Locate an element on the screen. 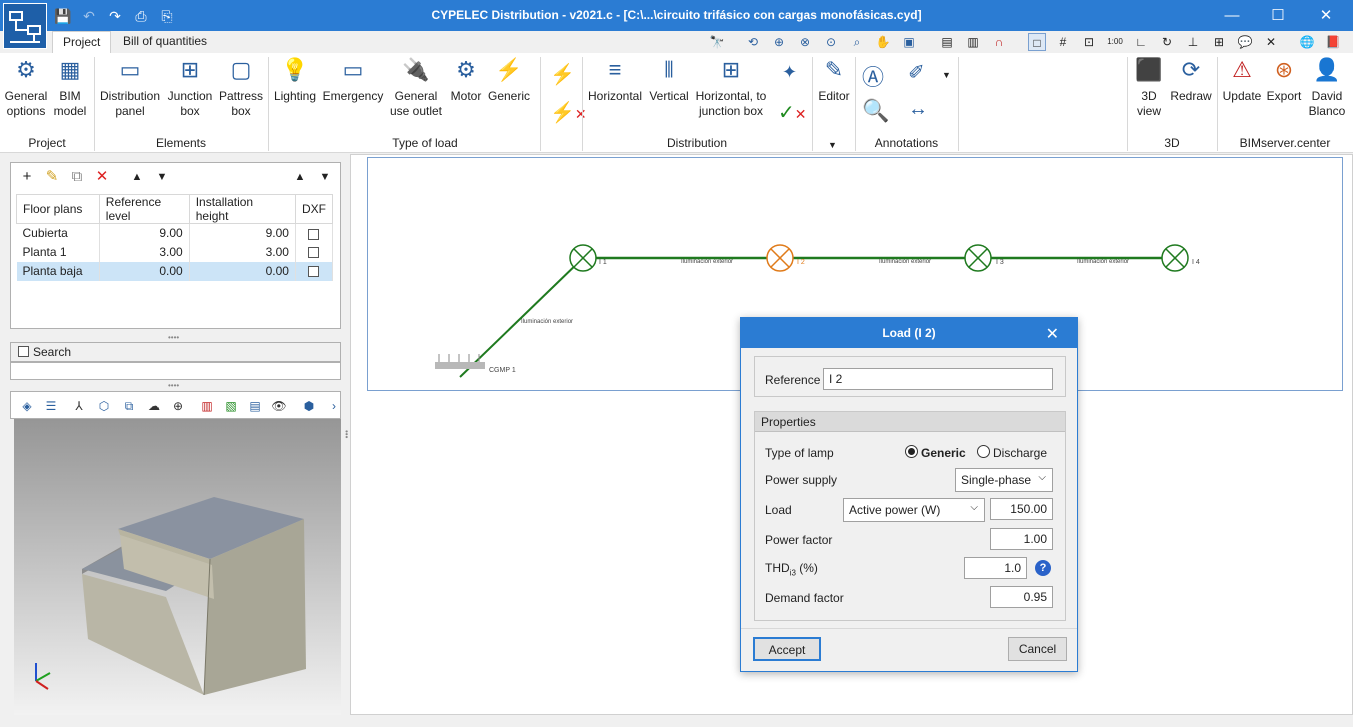 The image size is (1353, 727). zoom-previous-icon: ⊙ is located at coordinates (831, 42).